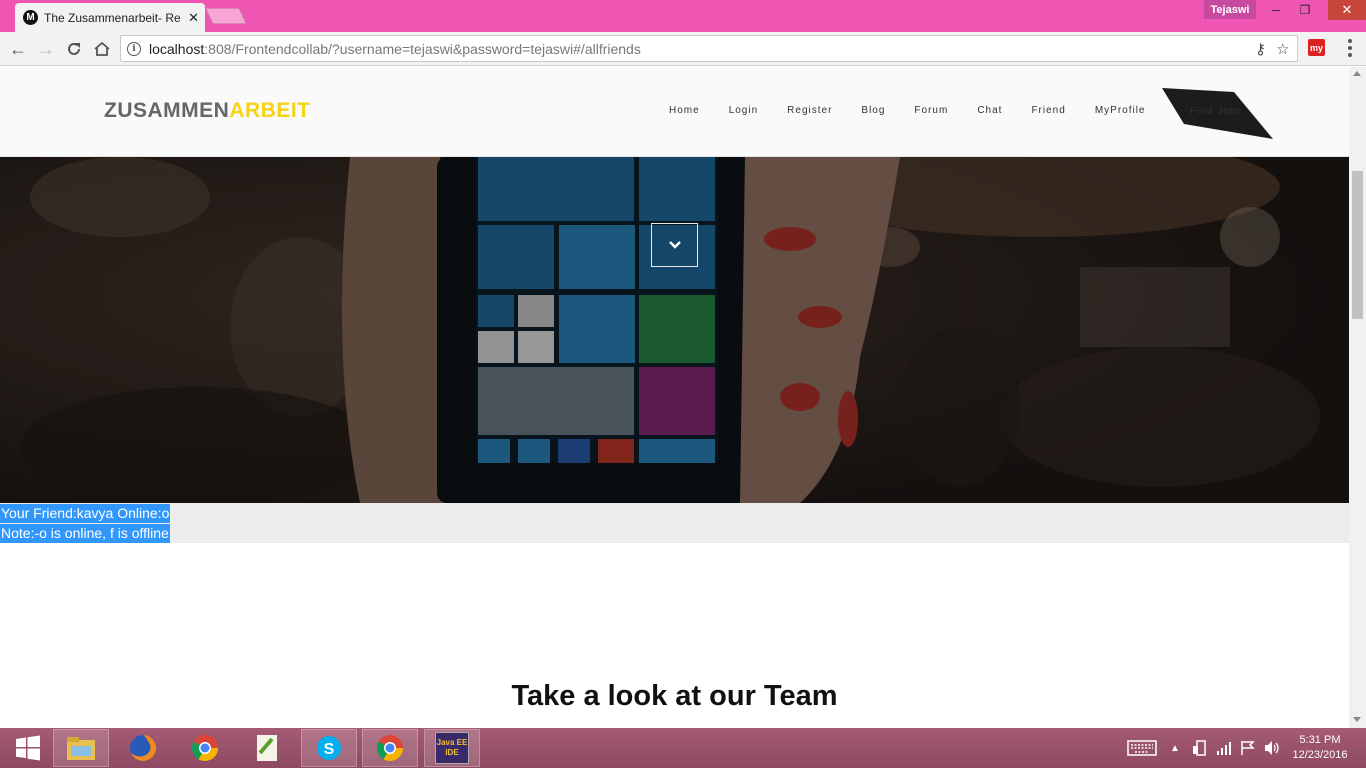  Describe the element at coordinates (1200, 748) in the screenshot. I see `device-icon` at that location.